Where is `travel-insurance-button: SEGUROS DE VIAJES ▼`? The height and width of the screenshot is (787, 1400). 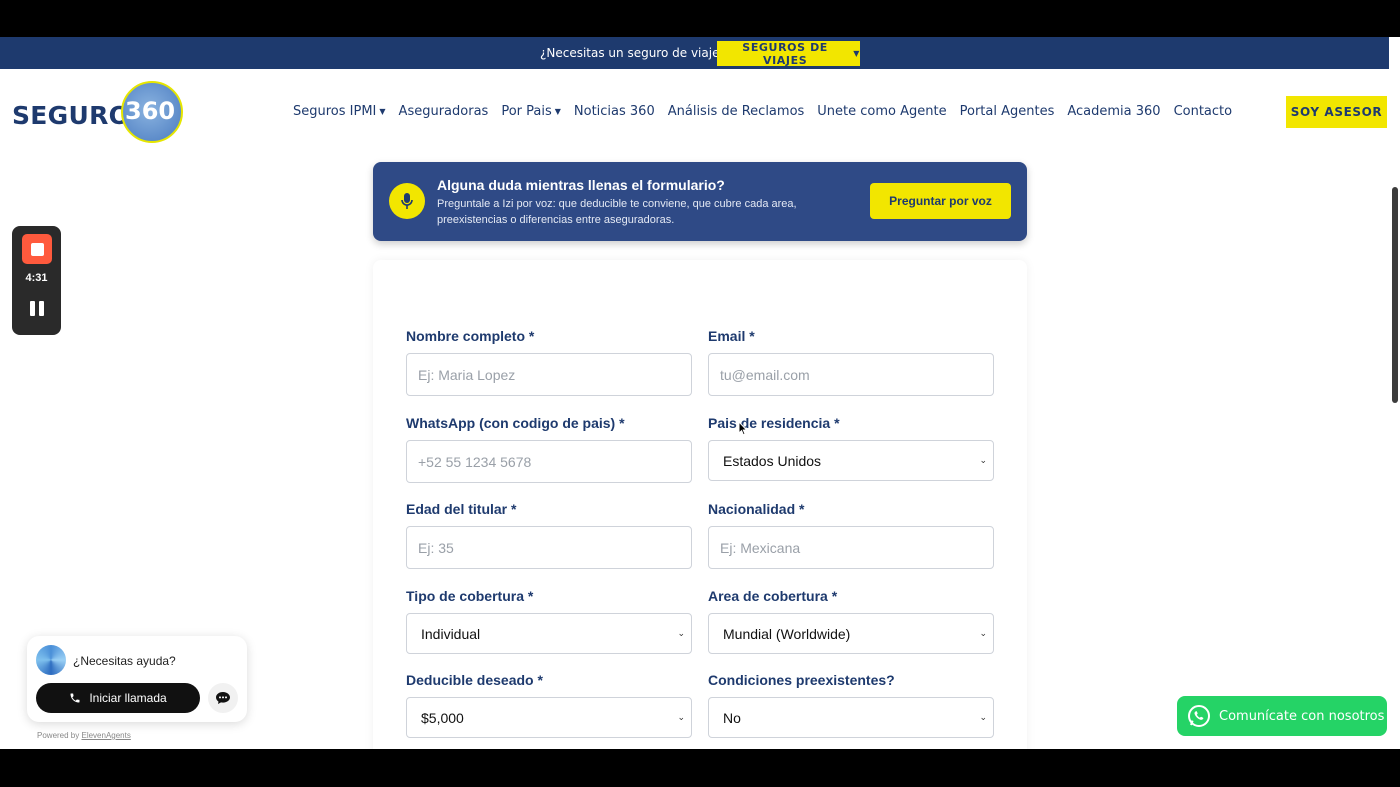 travel-insurance-button: SEGUROS DE VIAJES ▼ is located at coordinates (788, 53).